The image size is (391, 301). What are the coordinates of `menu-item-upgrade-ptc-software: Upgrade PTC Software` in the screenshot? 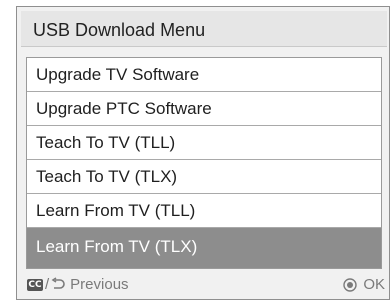 It's located at (204, 109).